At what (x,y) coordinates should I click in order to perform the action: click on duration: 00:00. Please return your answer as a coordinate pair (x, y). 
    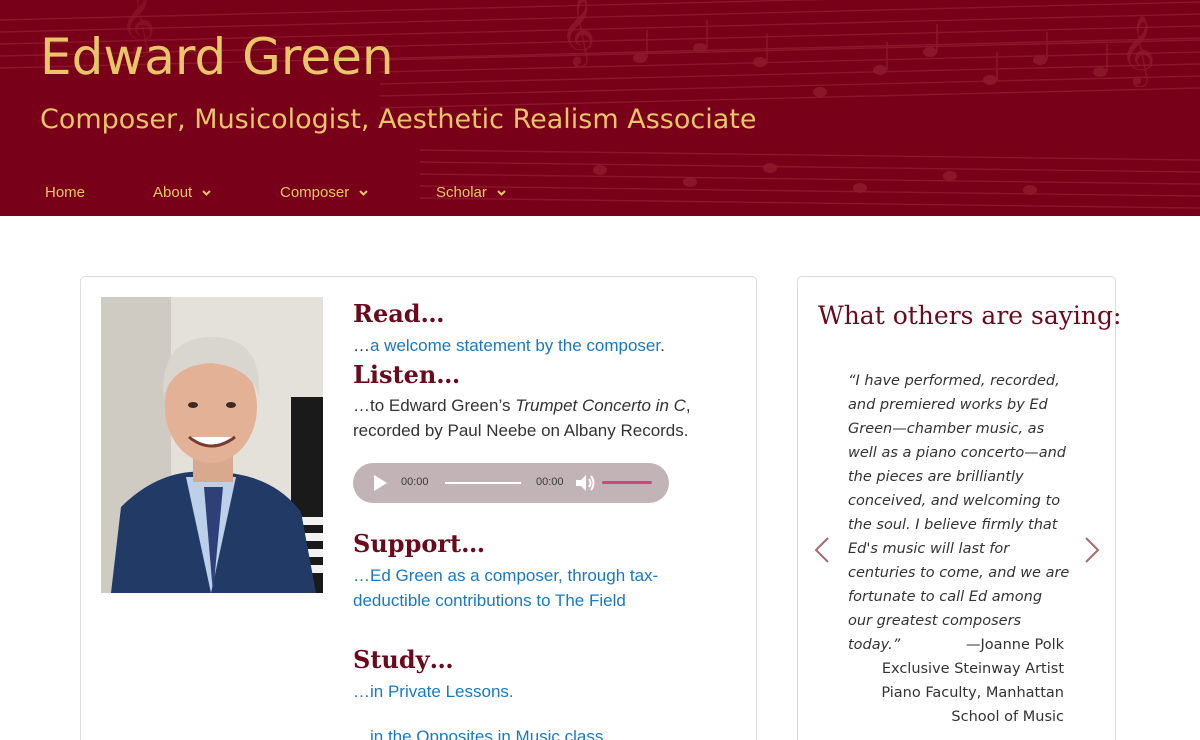
    Looking at the image, I should click on (550, 482).